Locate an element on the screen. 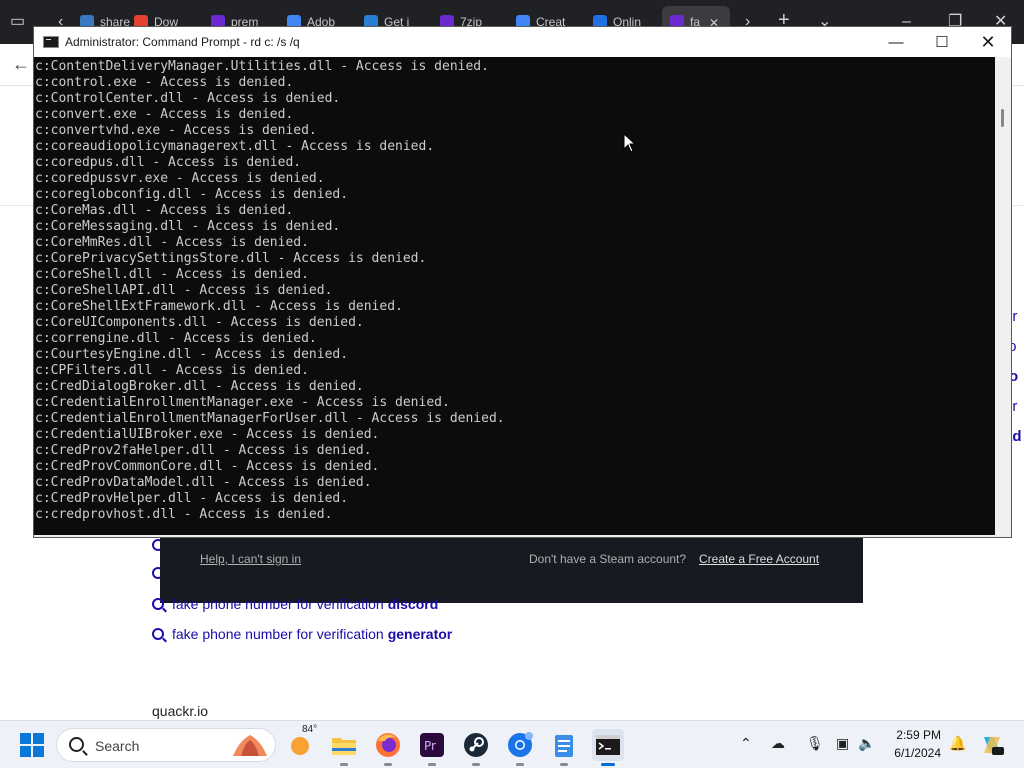 Image resolution: width=1024 pixels, height=768 pixels. suggestion-bold-text: discord is located at coordinates (413, 604).